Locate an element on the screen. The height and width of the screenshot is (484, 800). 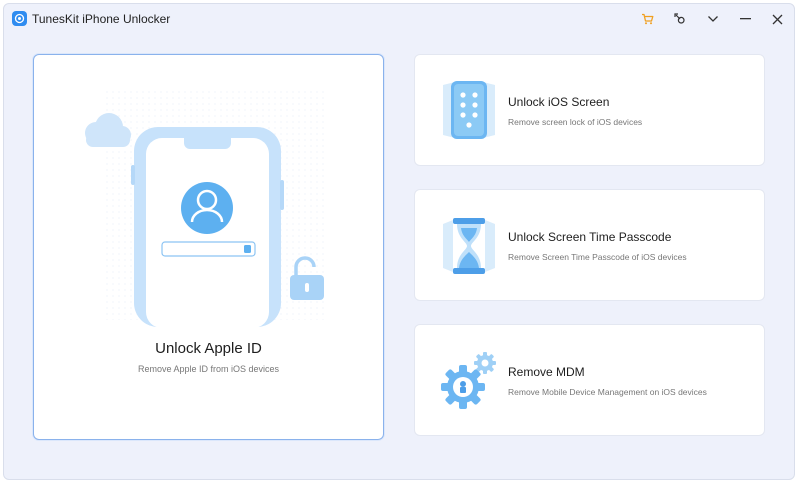
card-title: Unlock iOS Screen is located at coordinates (559, 102).